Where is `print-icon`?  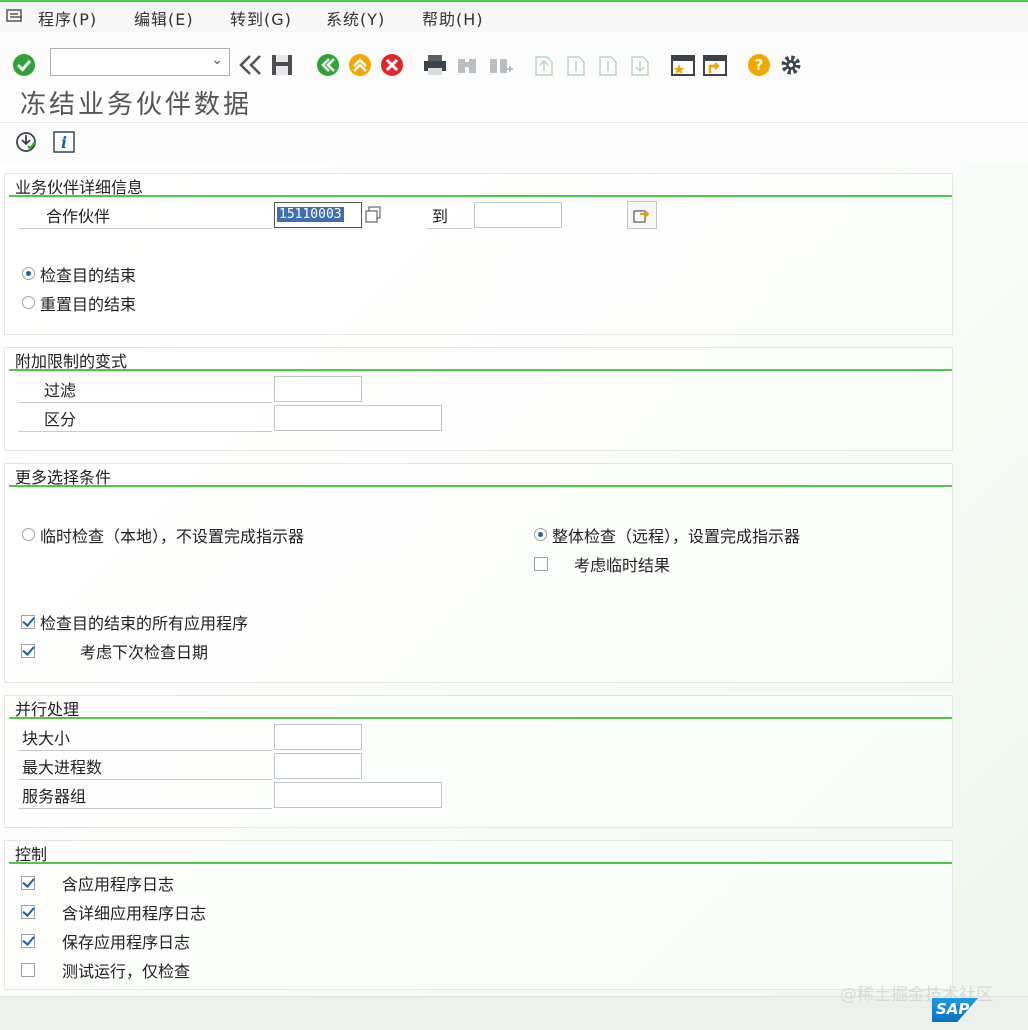 print-icon is located at coordinates (435, 65).